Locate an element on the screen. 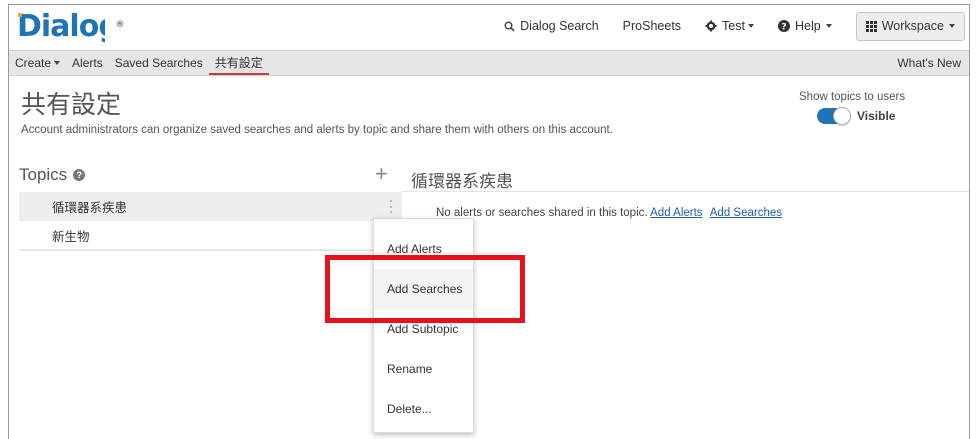  dialog-search-link: Dialog Search is located at coordinates (551, 26).